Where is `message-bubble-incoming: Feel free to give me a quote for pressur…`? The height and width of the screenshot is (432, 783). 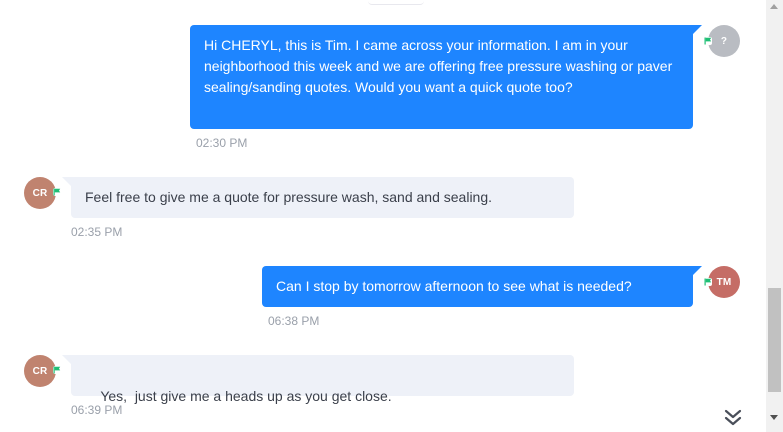
message-bubble-incoming: Feel free to give me a quote for pressur… is located at coordinates (322, 197).